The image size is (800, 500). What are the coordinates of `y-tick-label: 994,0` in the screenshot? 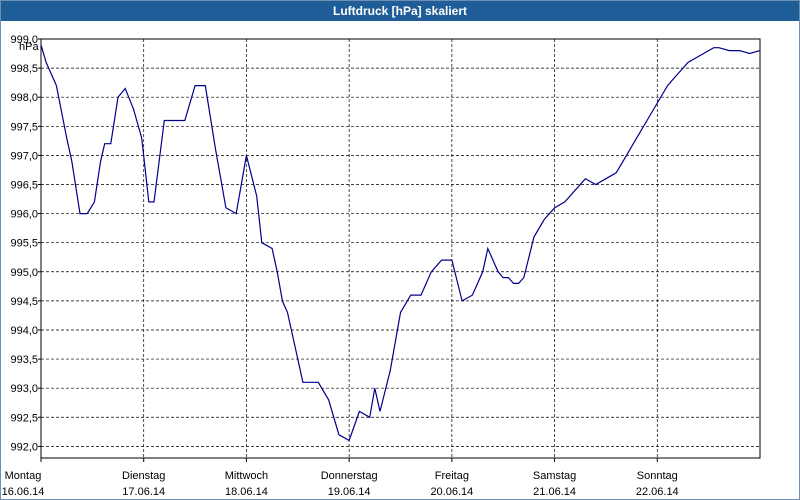 It's located at (24, 331).